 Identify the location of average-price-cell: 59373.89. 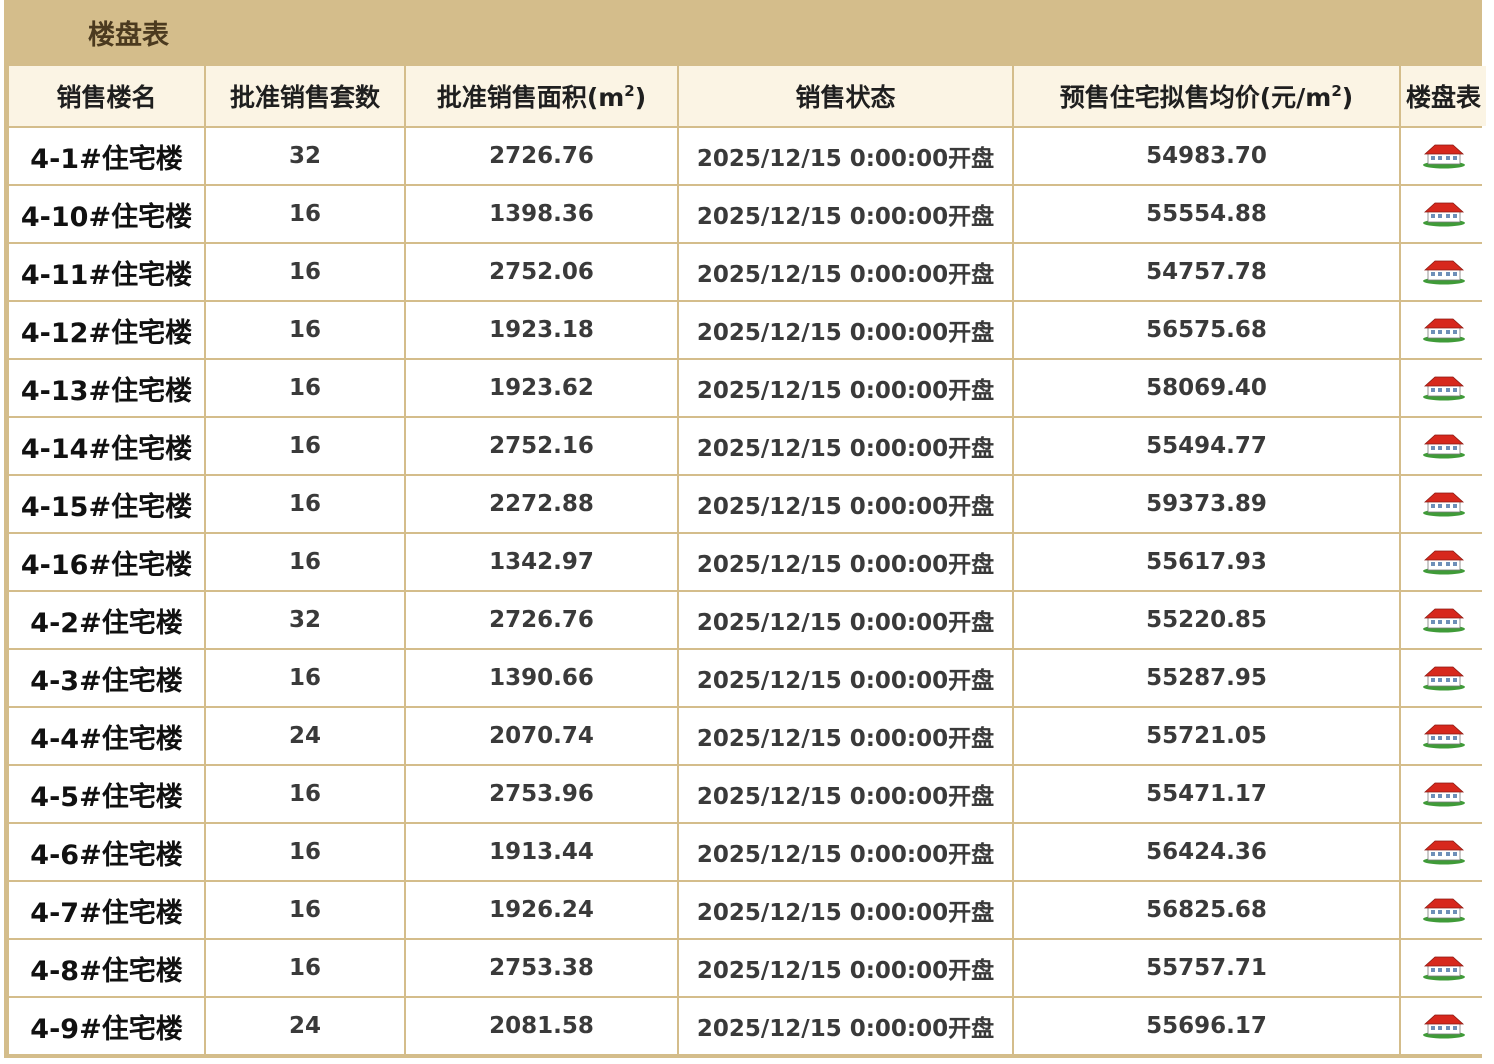
(1206, 504).